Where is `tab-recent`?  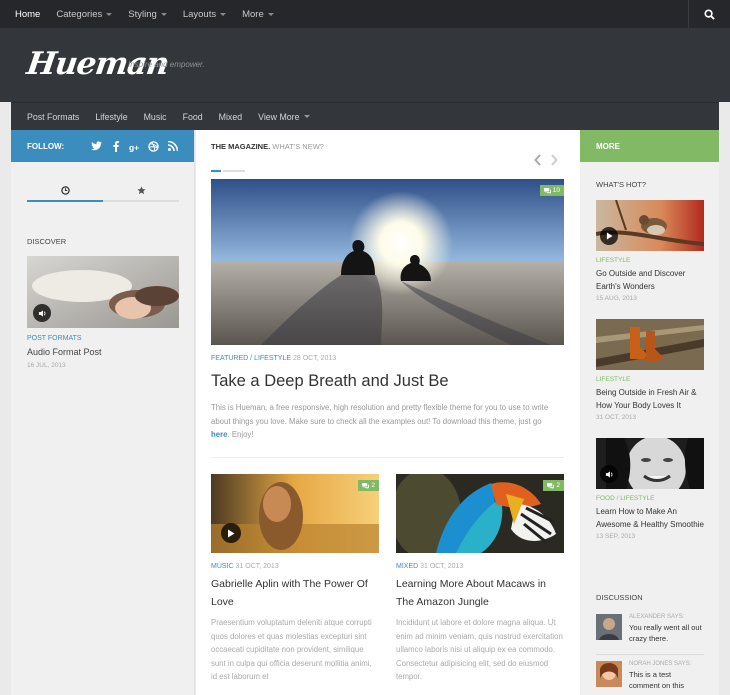
tab-recent is located at coordinates (65, 191).